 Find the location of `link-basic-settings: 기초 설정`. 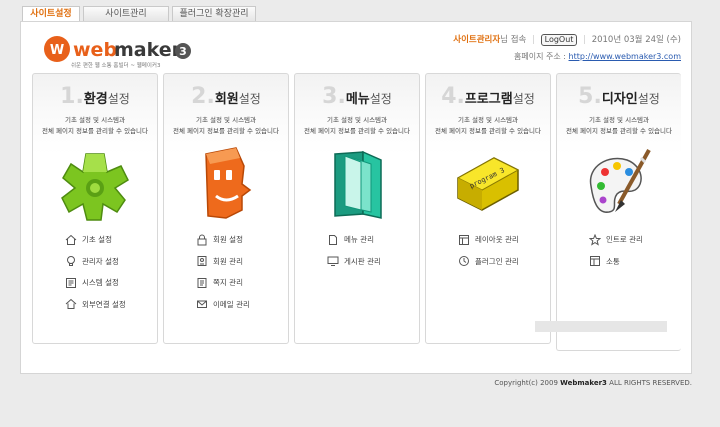

link-basic-settings: 기초 설정 is located at coordinates (95, 240).